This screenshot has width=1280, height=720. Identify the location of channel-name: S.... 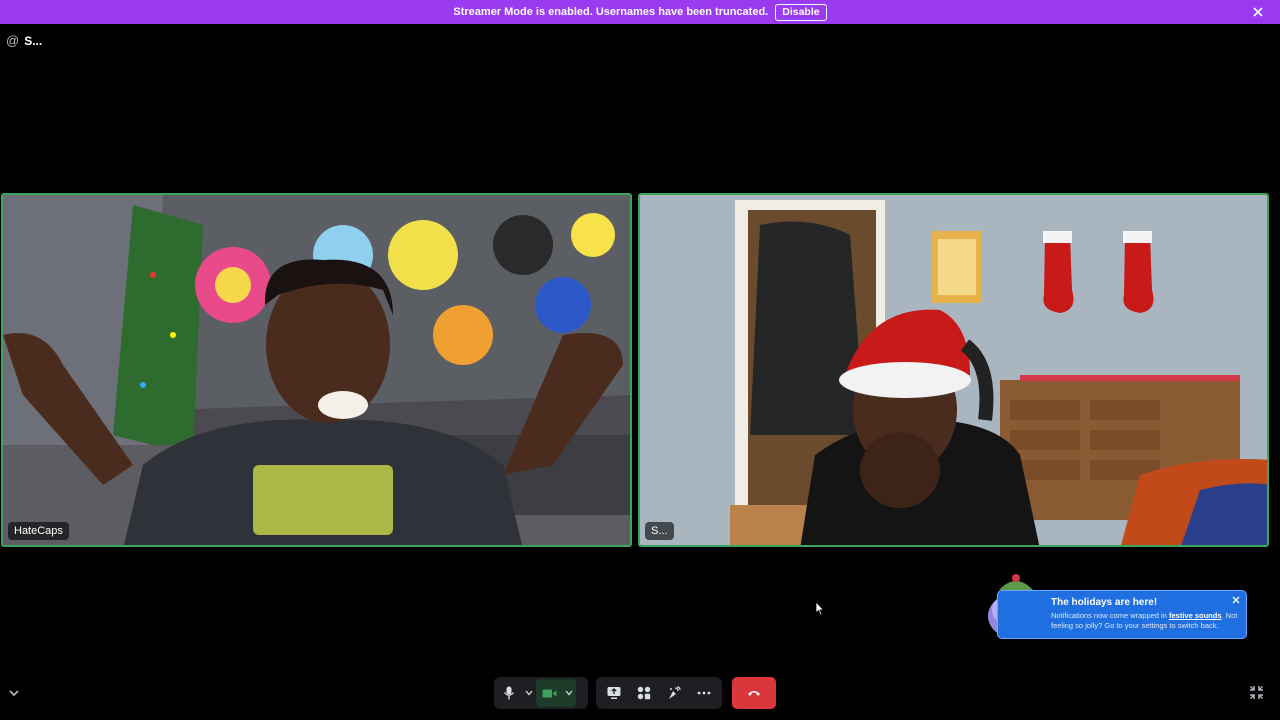
(33, 41).